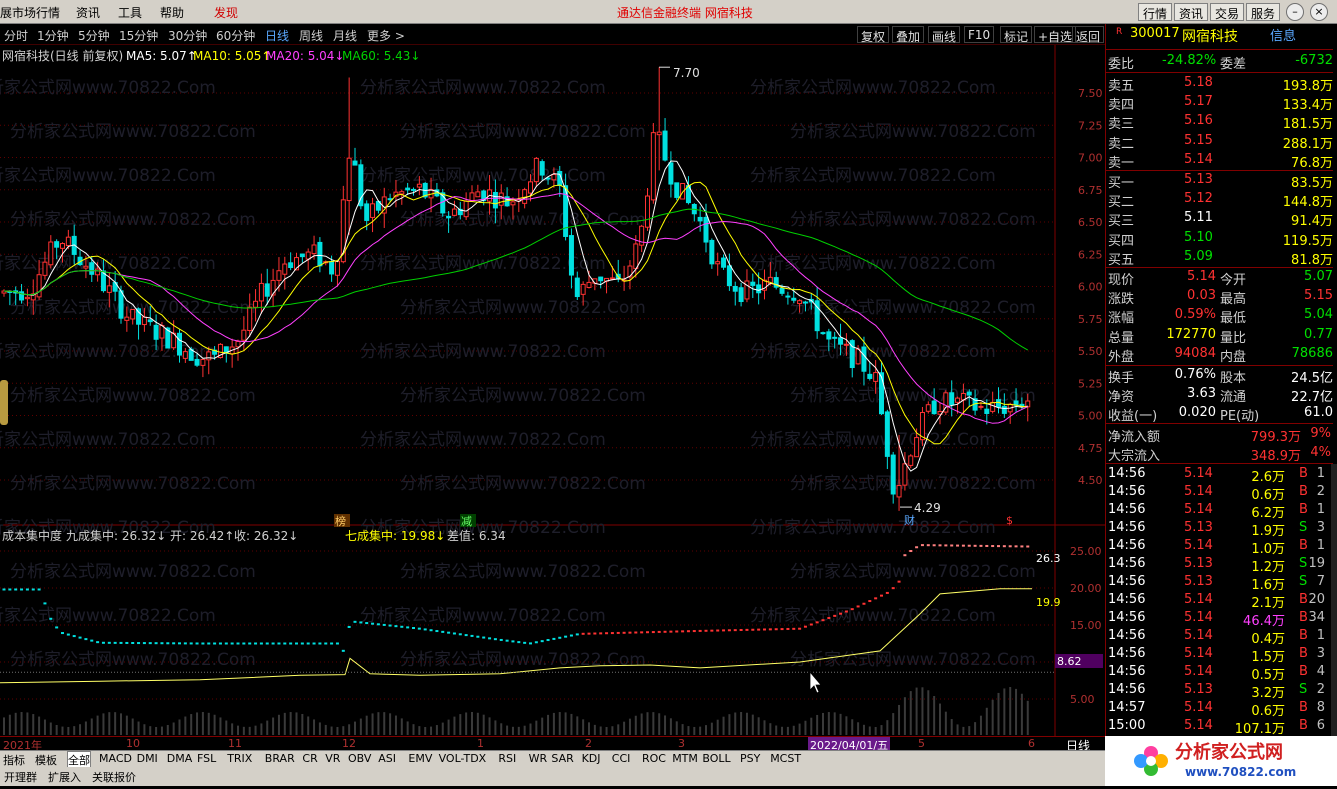  Describe the element at coordinates (908, 35) in the screenshot. I see `overlay-button: 叠加` at that location.